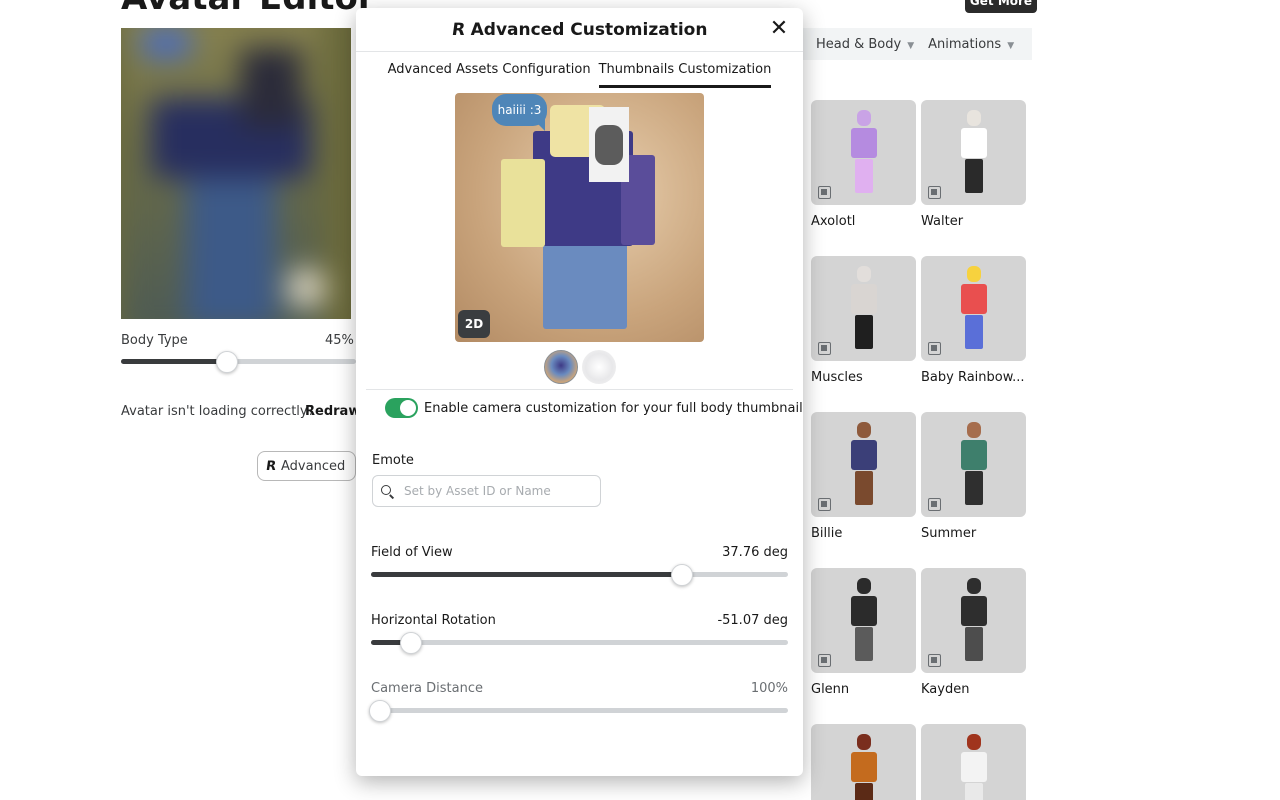  I want to click on camera-distance-slider-block: Camera Distance 100%, so click(578, 701).